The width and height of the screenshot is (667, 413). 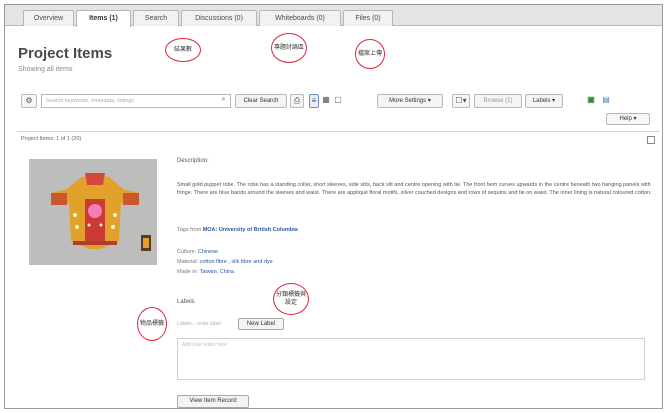 I want to click on page-subtitle: Showing all items, so click(x=45, y=69).